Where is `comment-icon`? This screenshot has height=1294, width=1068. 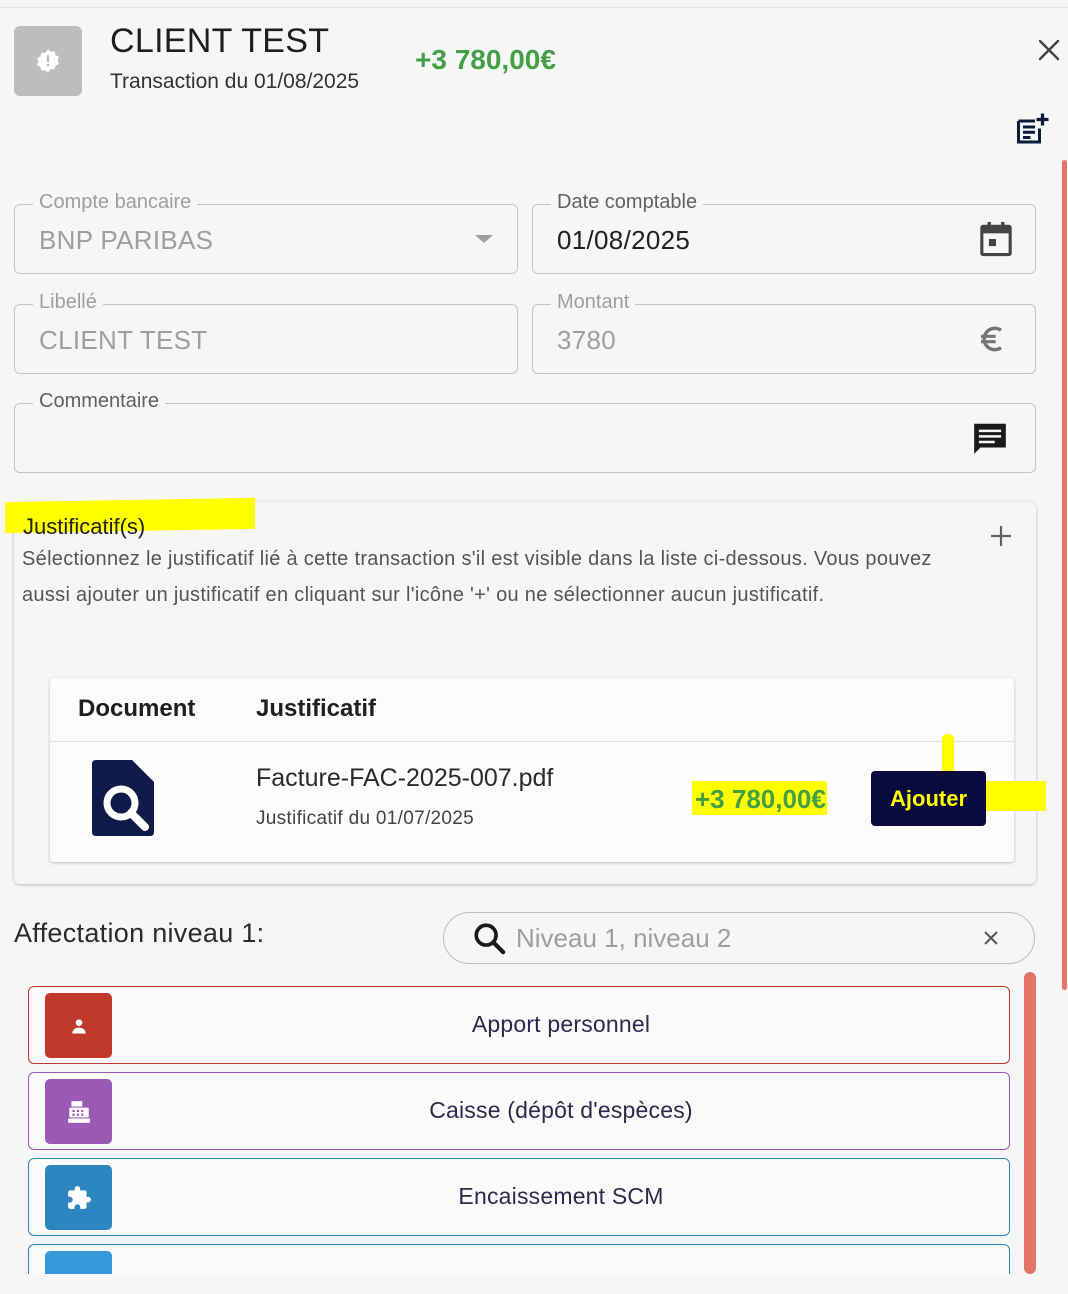
comment-icon is located at coordinates (990, 438).